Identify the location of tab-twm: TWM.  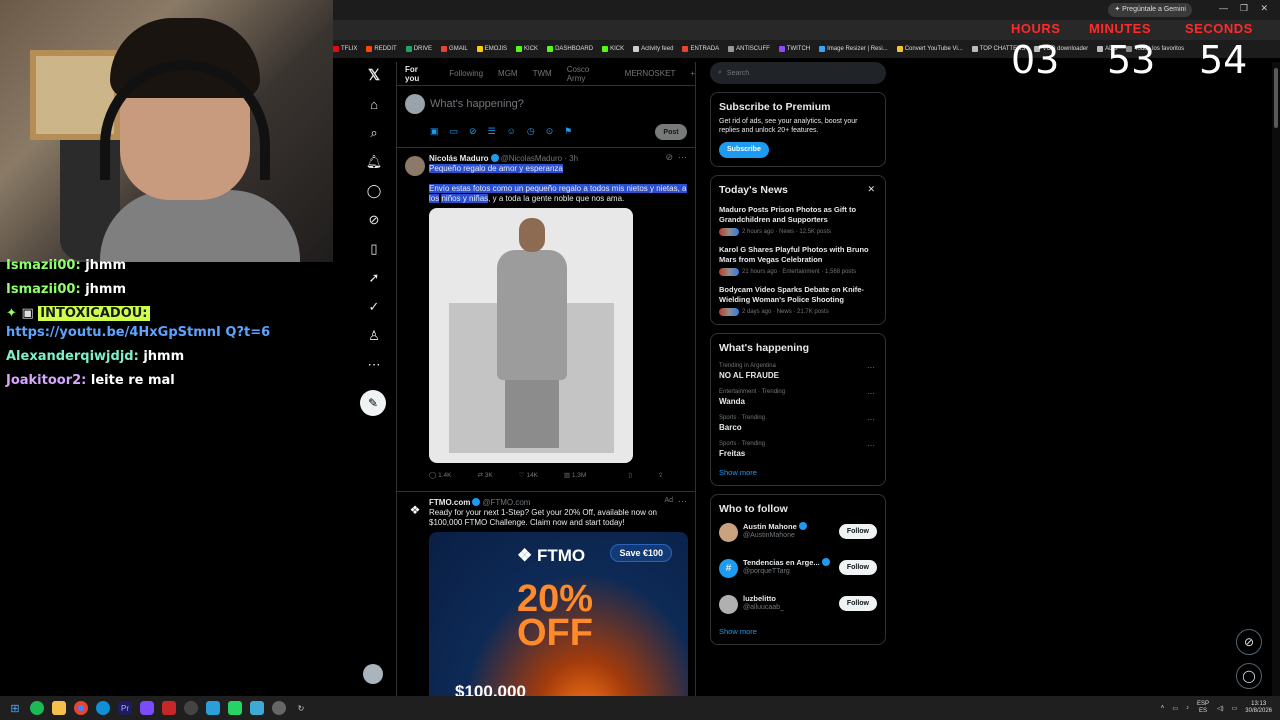
(542, 73).